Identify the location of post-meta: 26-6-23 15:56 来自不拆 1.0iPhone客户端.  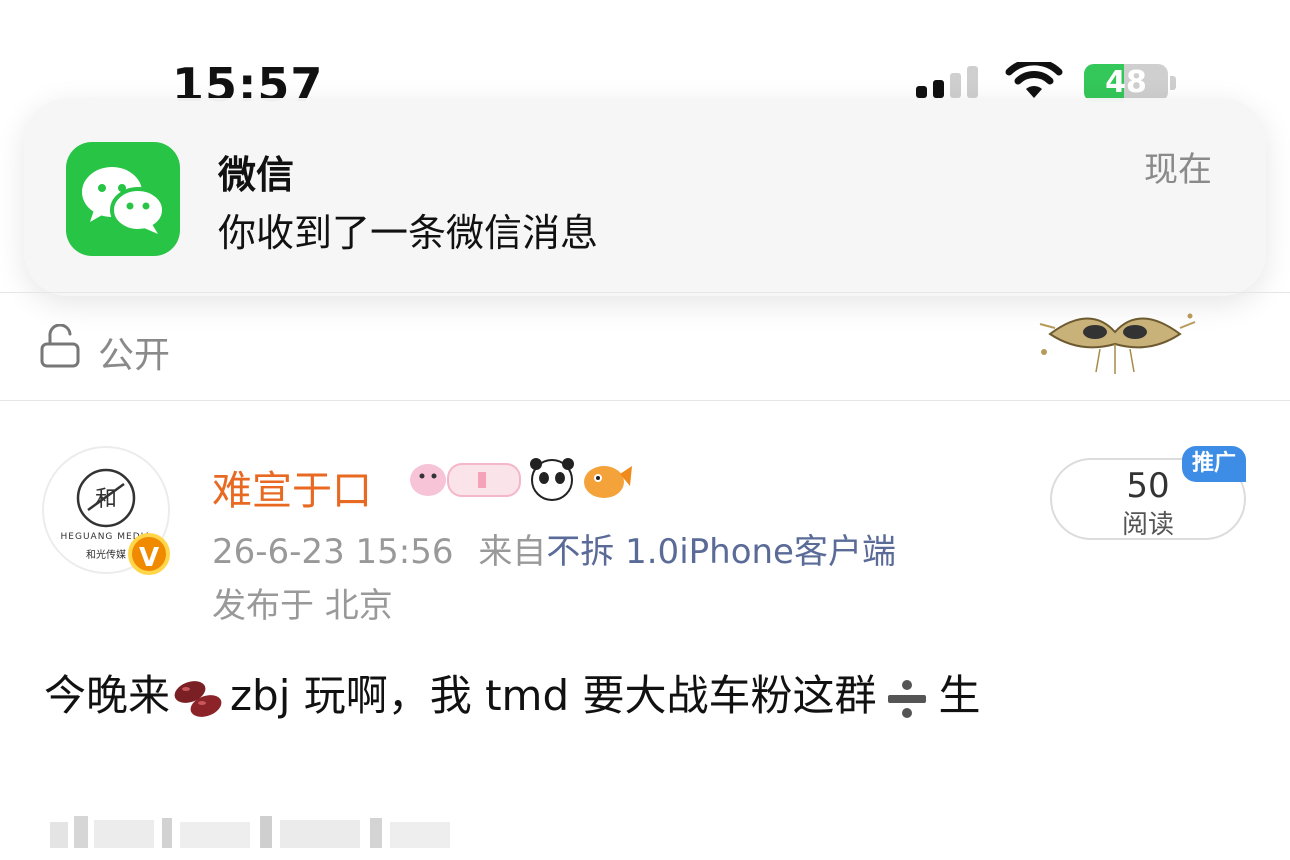
(554, 548).